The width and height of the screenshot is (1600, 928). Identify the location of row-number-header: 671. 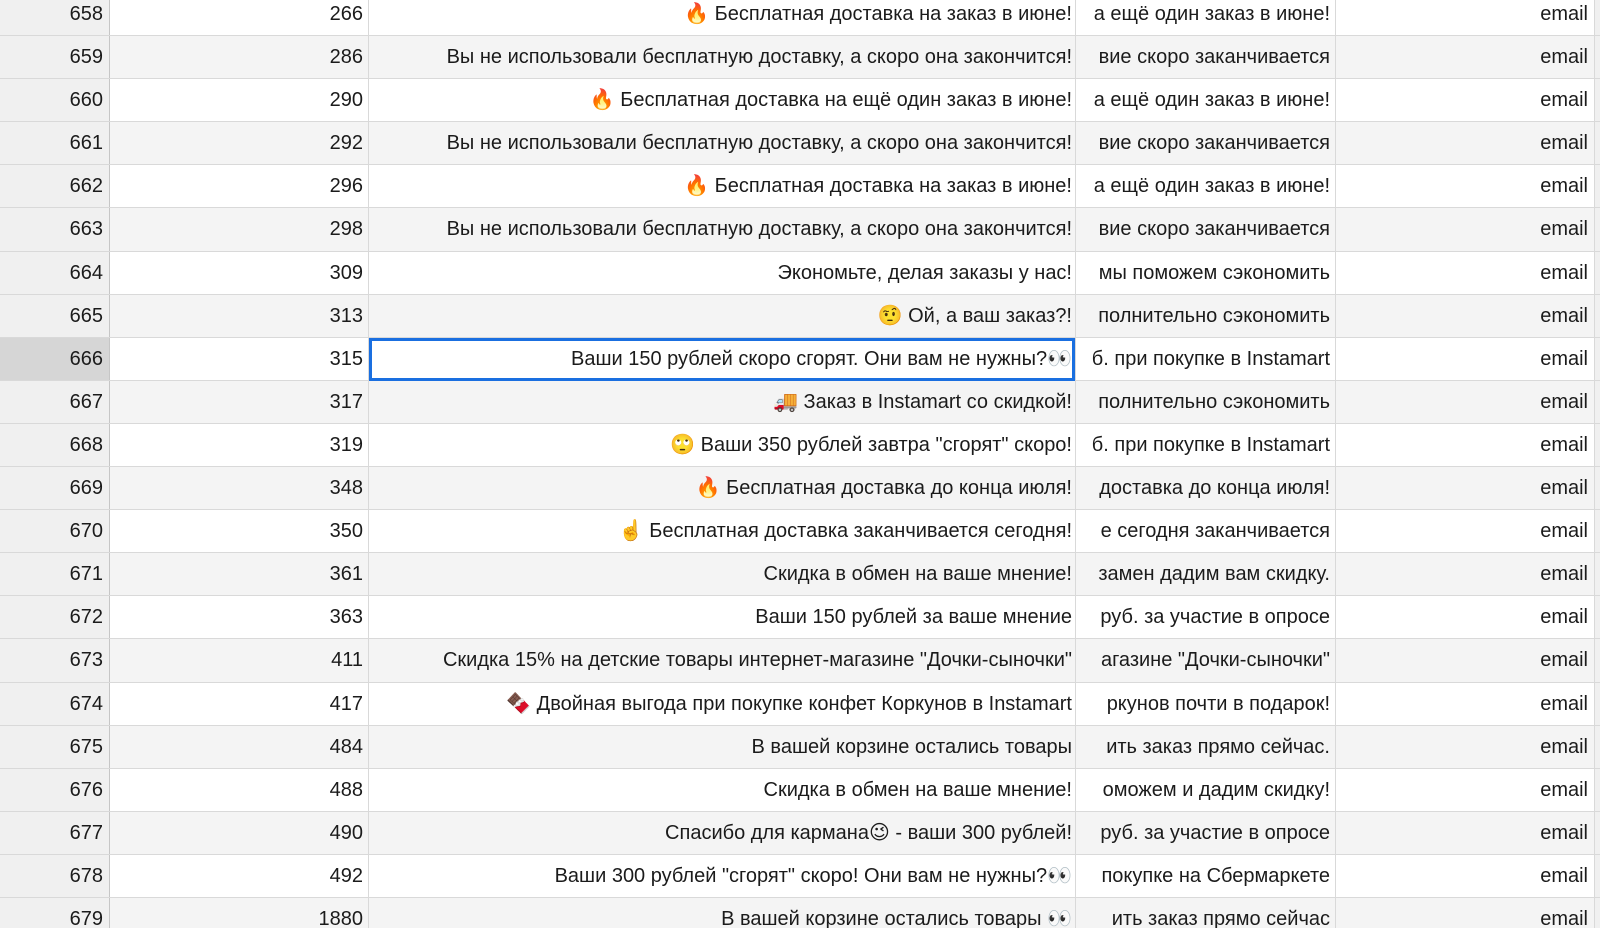
(55, 574).